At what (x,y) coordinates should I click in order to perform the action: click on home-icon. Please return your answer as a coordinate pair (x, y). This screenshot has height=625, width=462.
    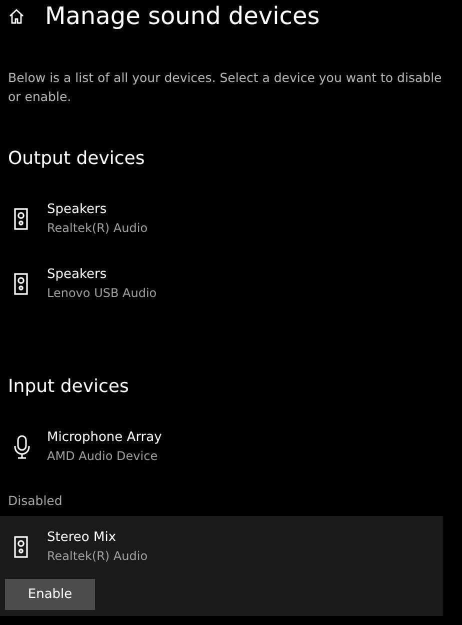
    Looking at the image, I should click on (16, 16).